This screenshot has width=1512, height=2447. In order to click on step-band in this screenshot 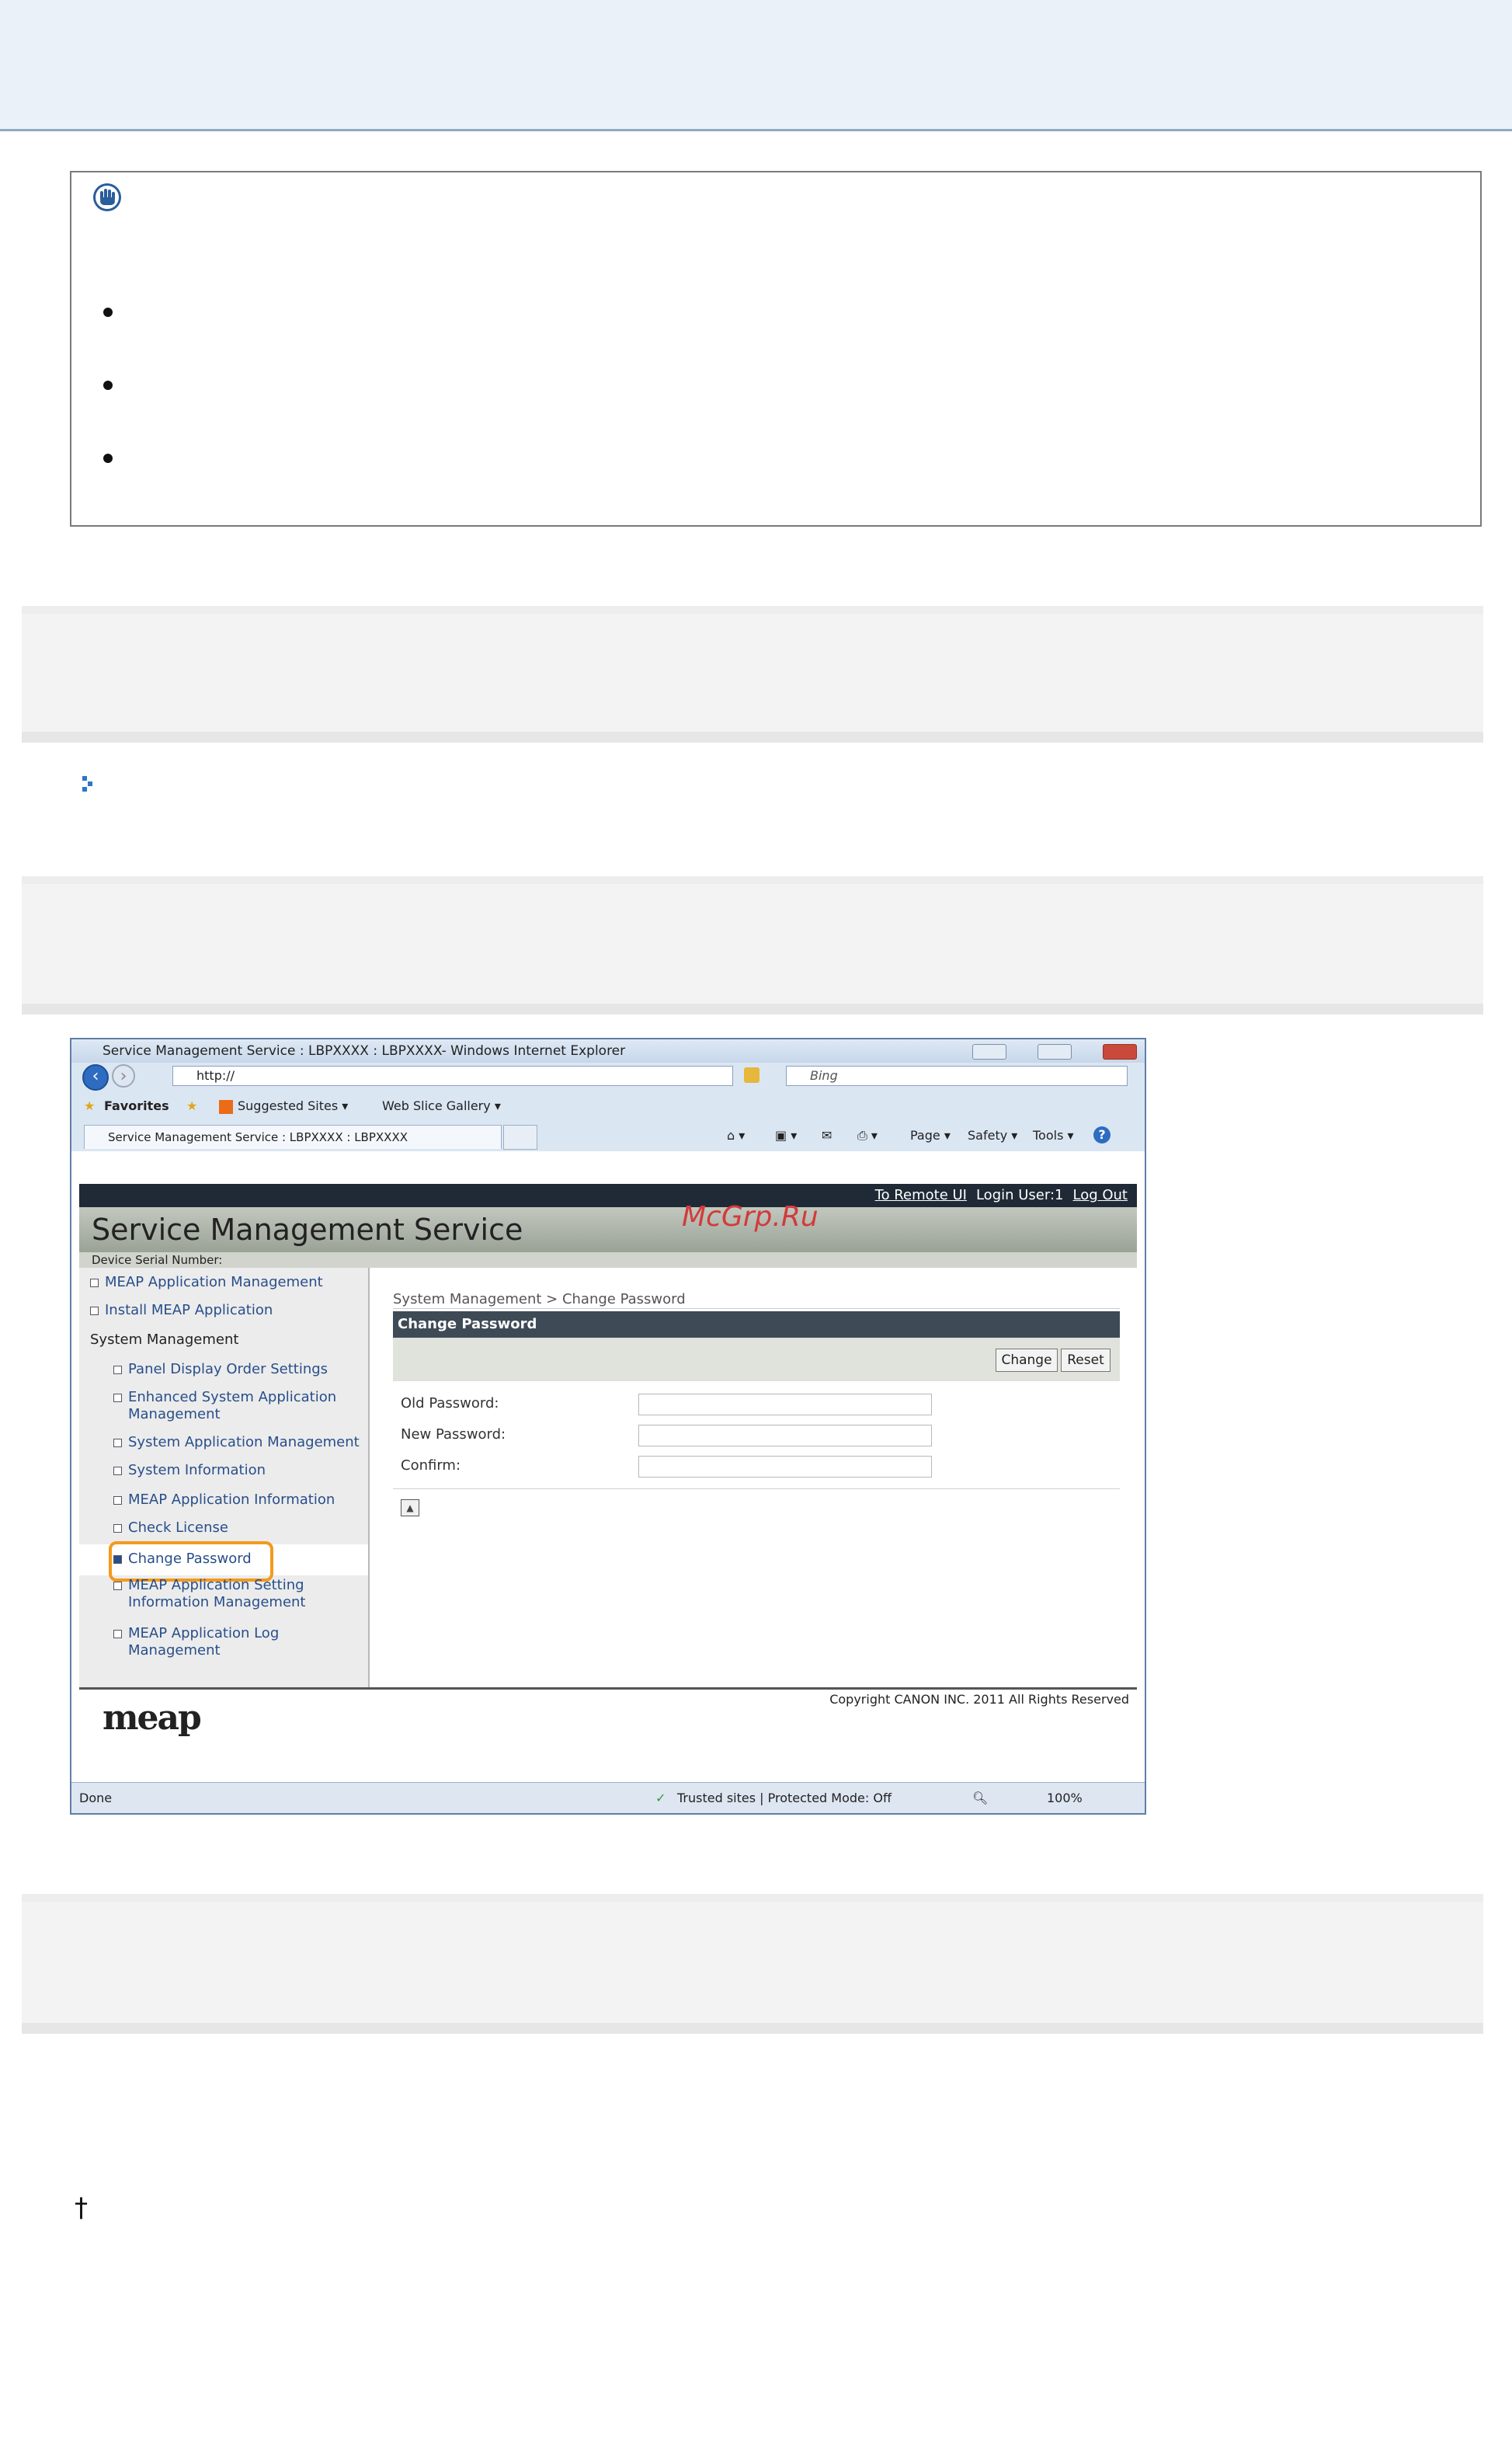, I will do `click(752, 675)`.